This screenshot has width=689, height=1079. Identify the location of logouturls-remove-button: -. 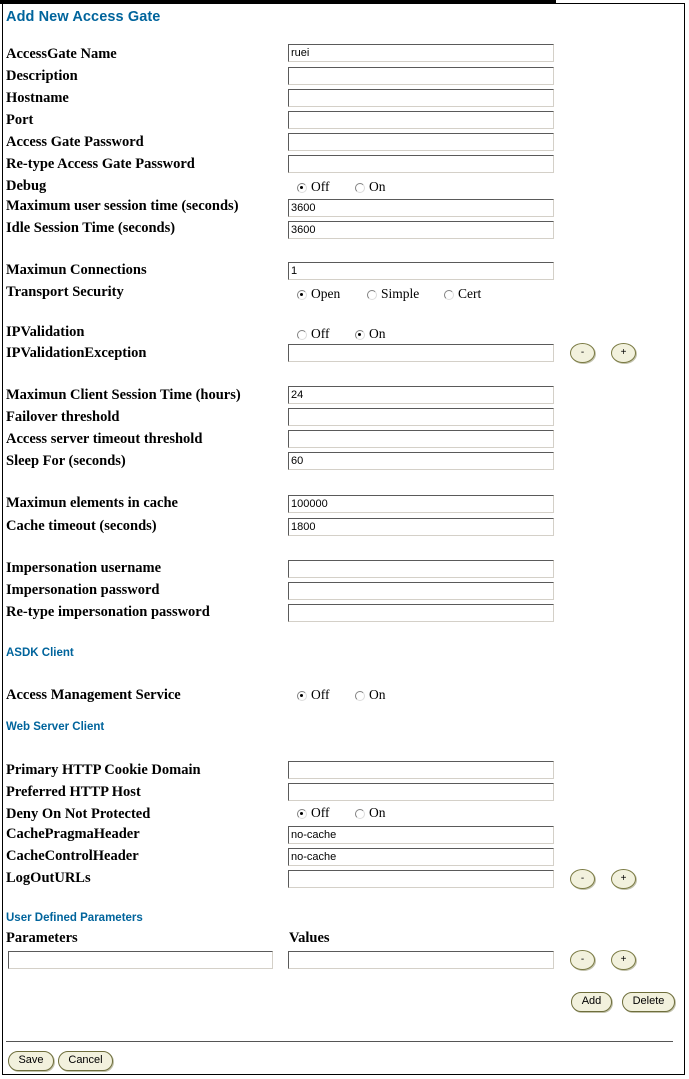
(582, 879).